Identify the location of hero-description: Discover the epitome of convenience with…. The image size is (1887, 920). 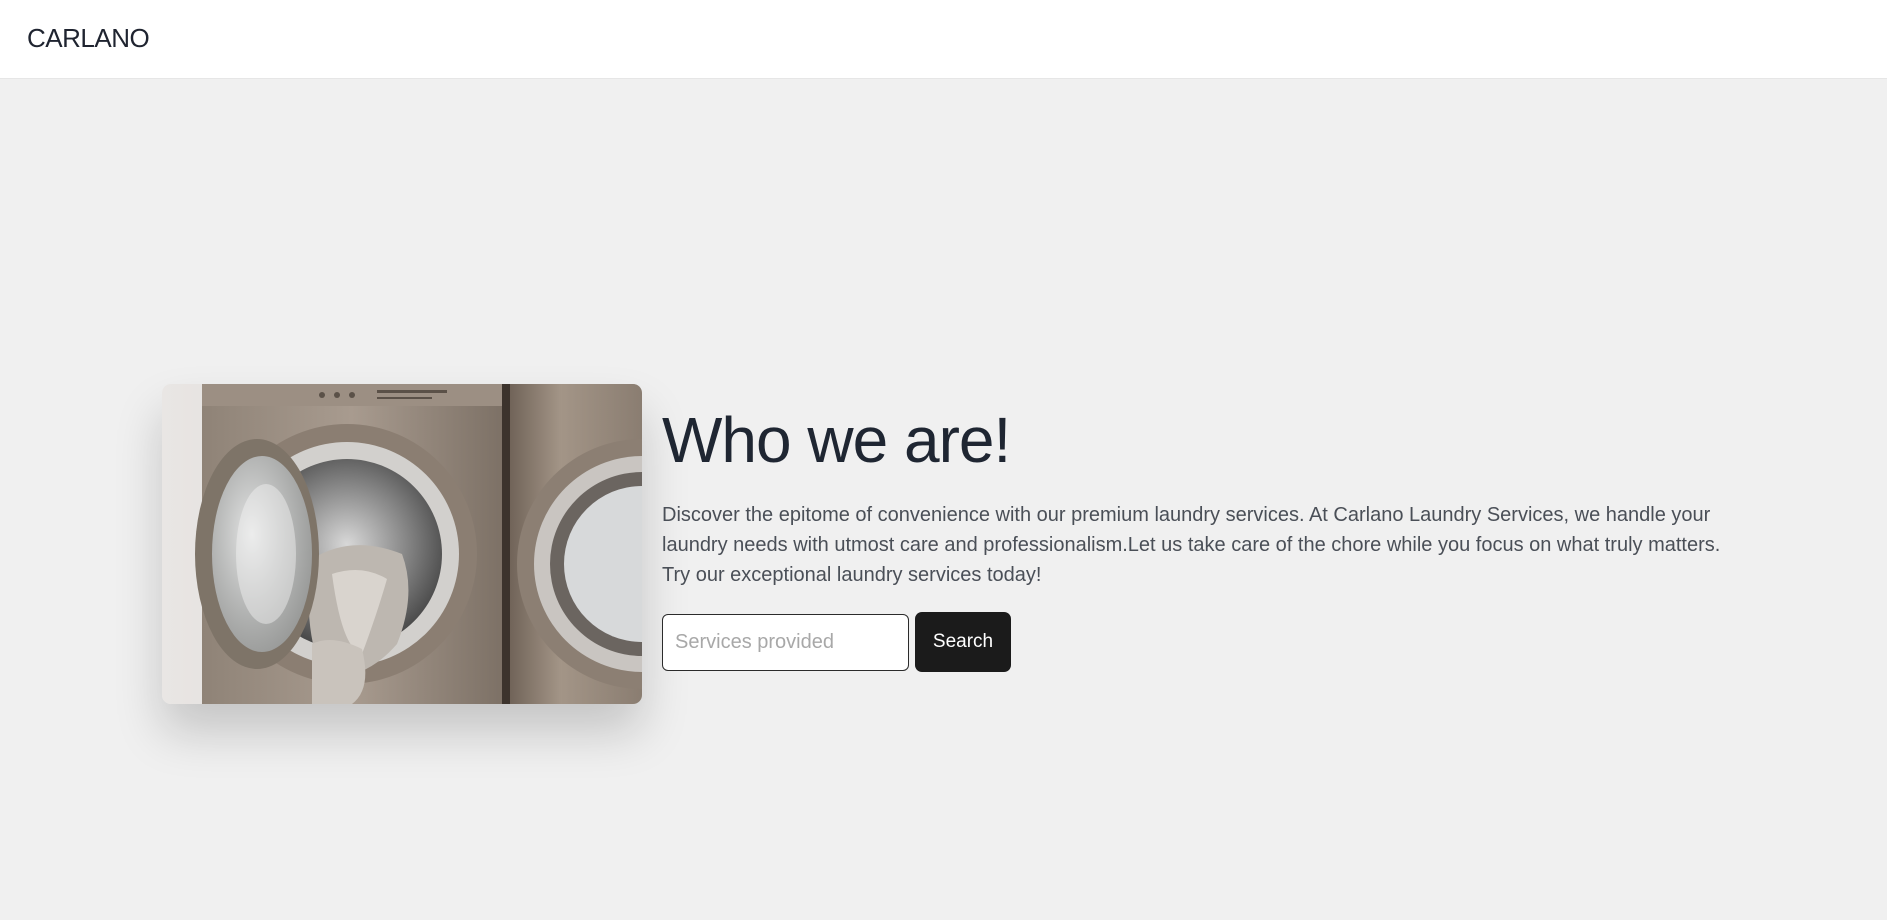
(1191, 545).